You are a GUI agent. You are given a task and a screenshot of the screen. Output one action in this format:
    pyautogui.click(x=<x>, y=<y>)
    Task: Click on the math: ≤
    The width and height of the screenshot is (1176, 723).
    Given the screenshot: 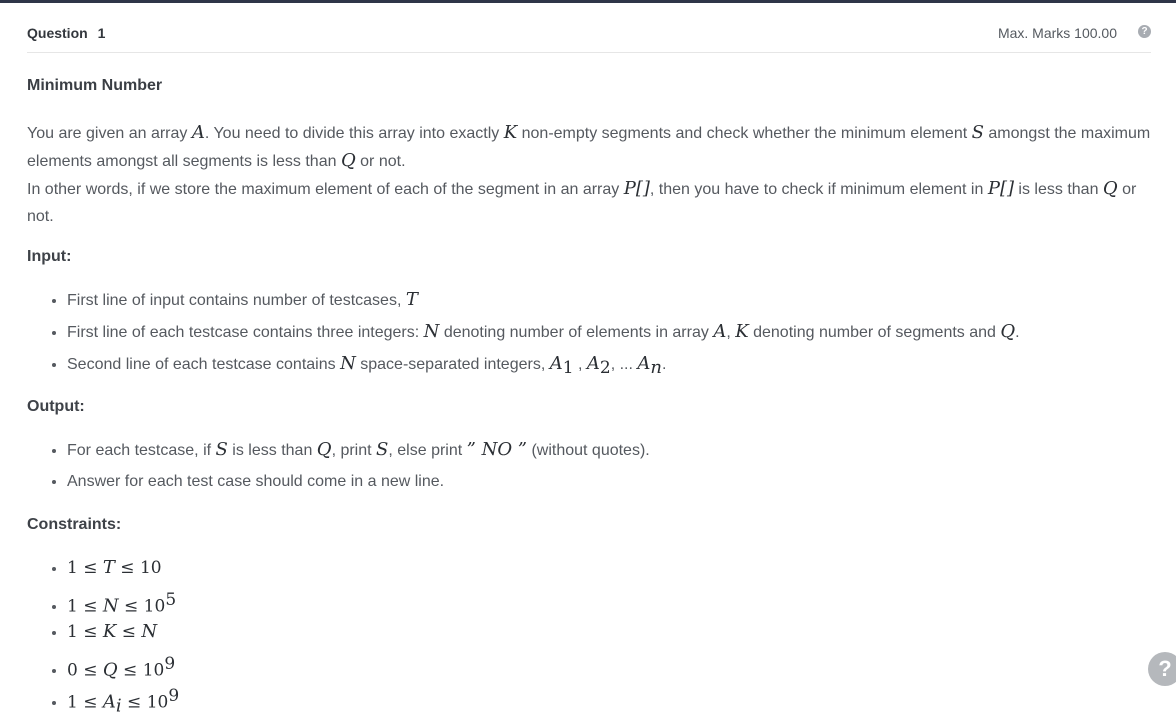 What is the action you would take?
    pyautogui.click(x=129, y=632)
    